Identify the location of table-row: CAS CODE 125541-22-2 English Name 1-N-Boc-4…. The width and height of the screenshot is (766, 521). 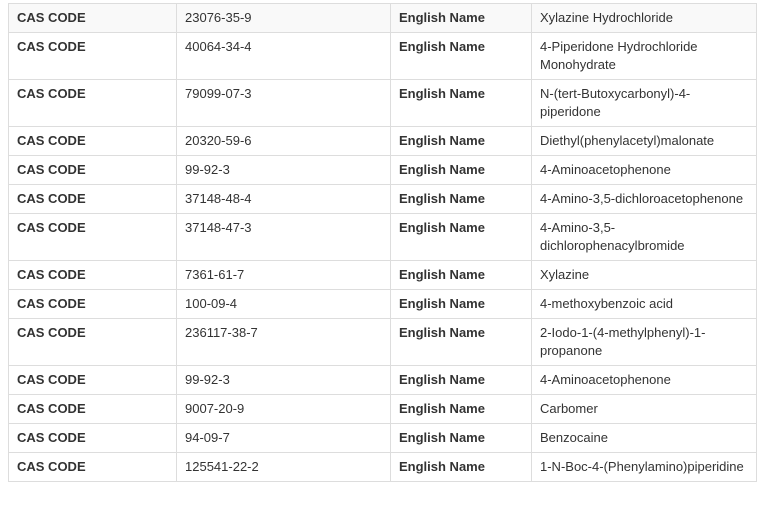
(382, 467).